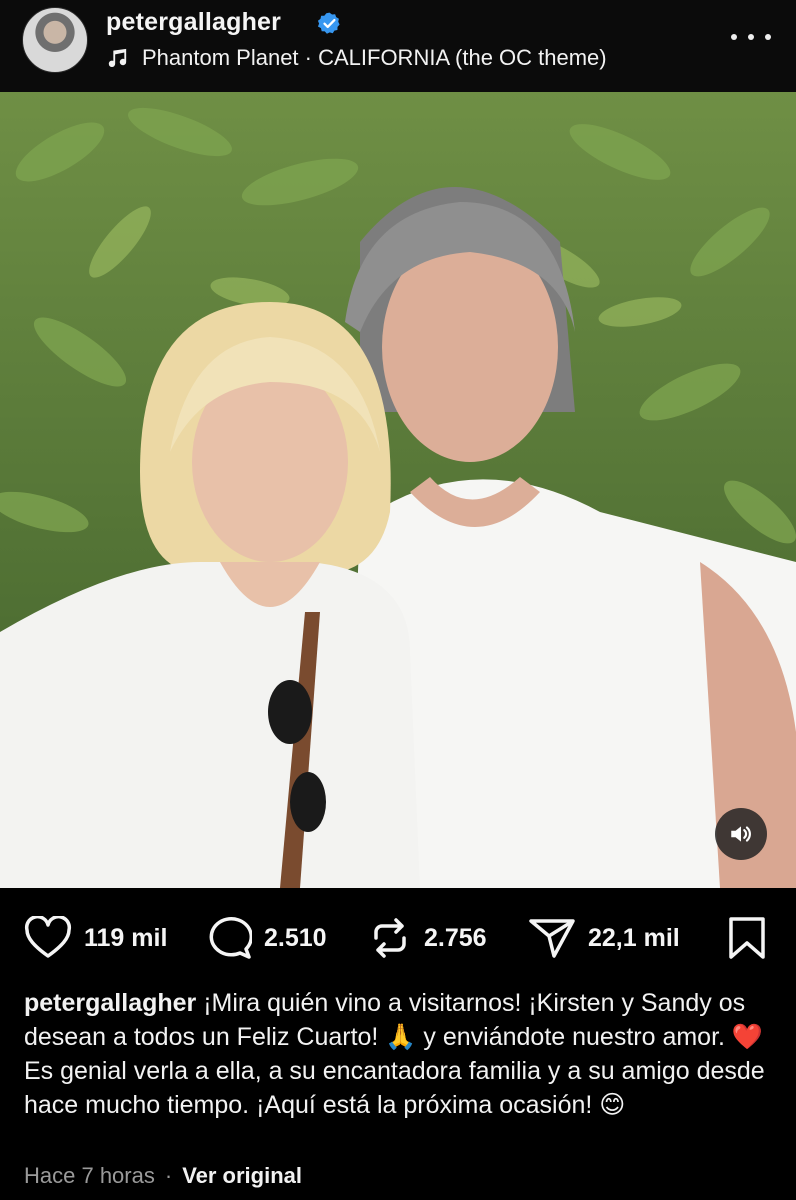 The image size is (796, 1200). Describe the element at coordinates (634, 937) in the screenshot. I see `share-count: 22,1 mil` at that location.